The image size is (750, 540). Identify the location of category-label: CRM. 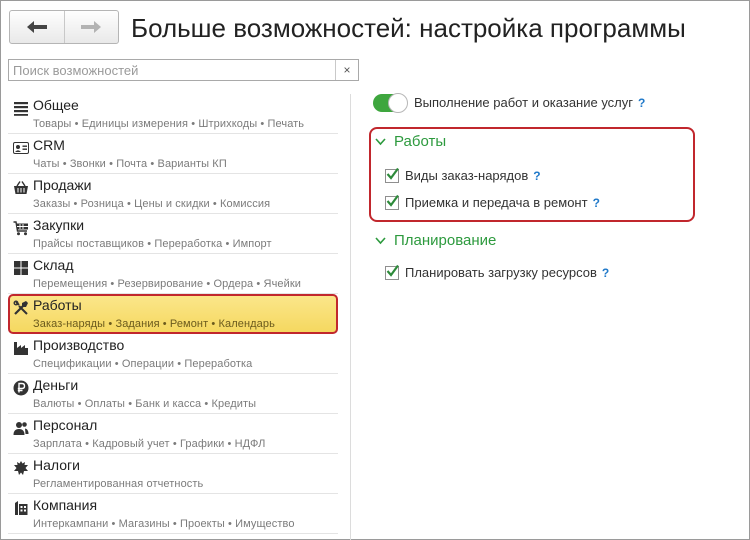
(49, 145).